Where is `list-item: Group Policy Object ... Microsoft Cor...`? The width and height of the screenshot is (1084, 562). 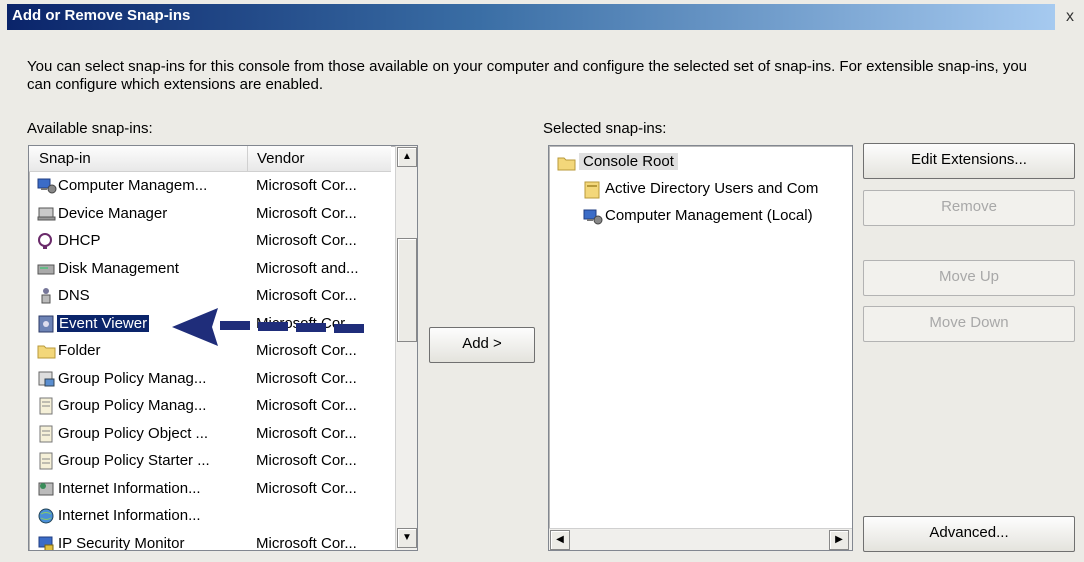 list-item: Group Policy Object ... Microsoft Cor... is located at coordinates (210, 434).